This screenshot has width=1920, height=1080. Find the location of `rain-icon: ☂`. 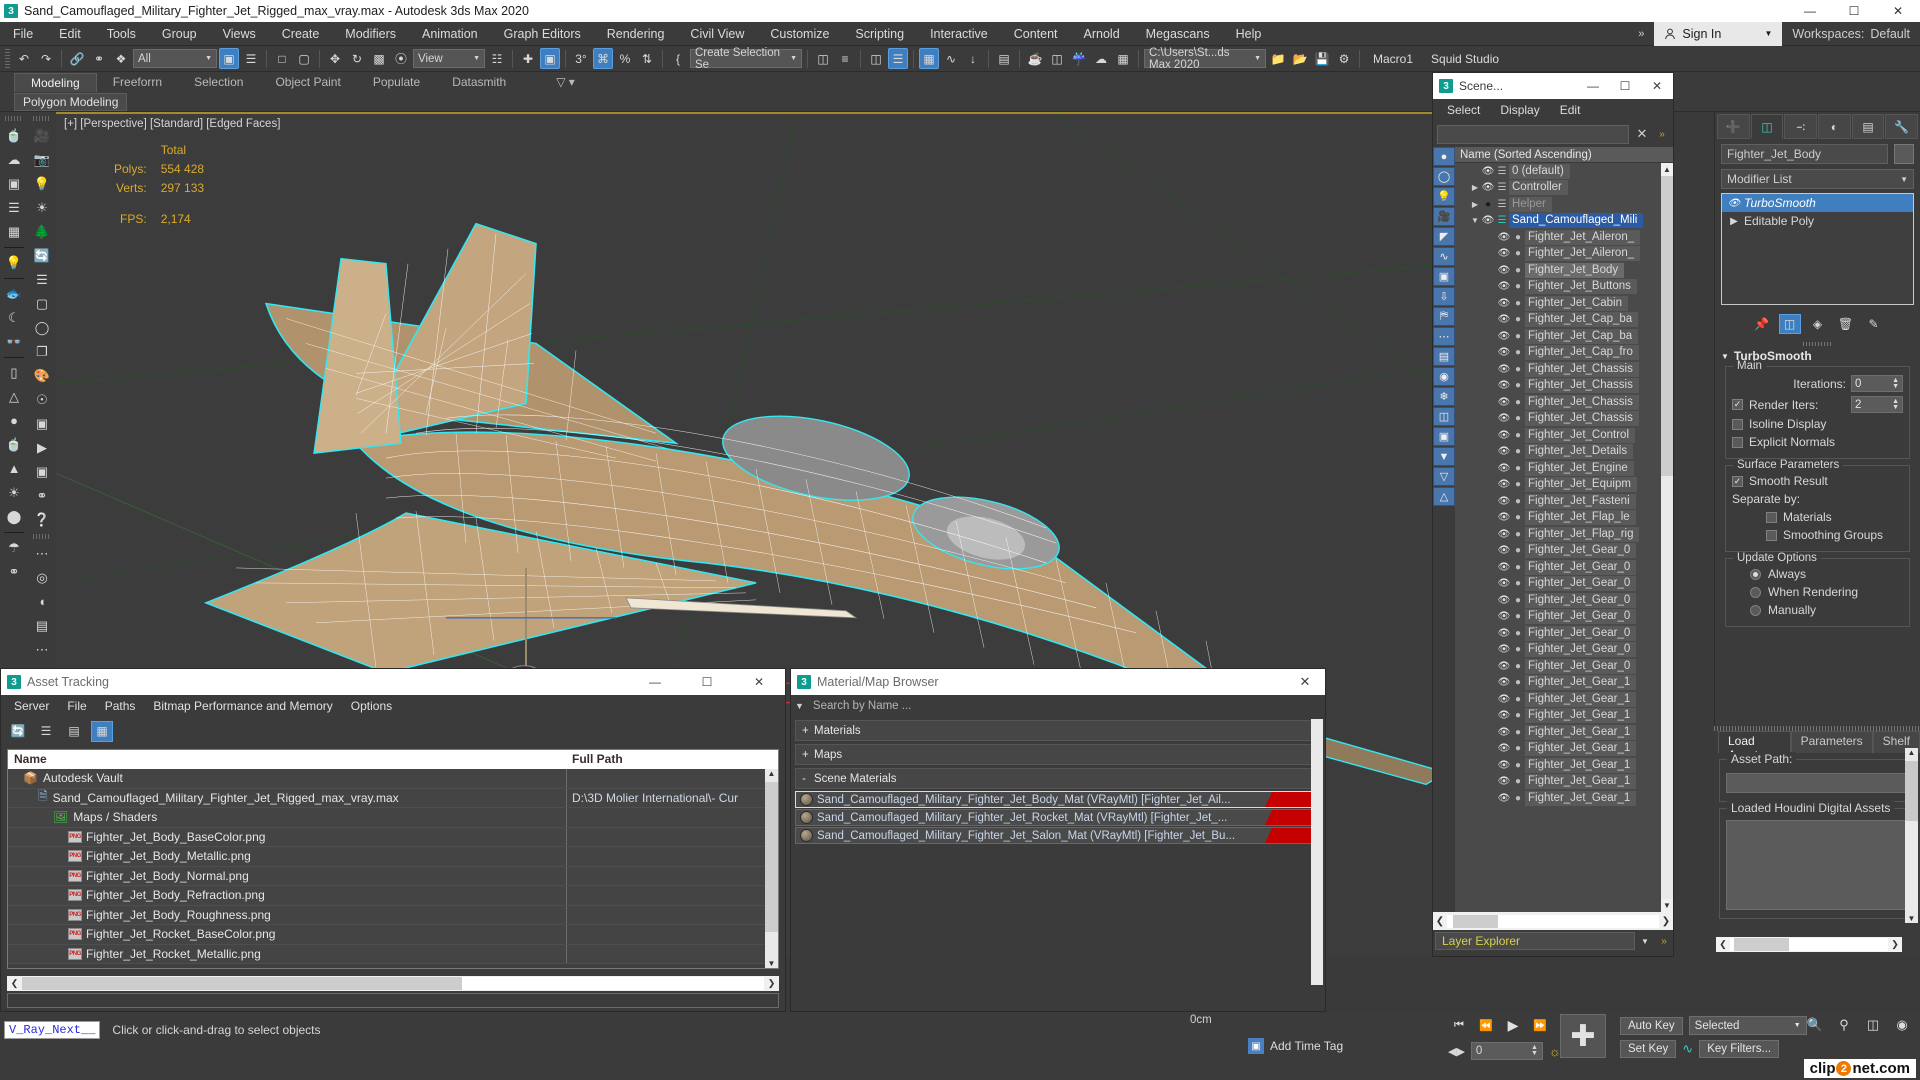

rain-icon: ☂ is located at coordinates (14, 547).